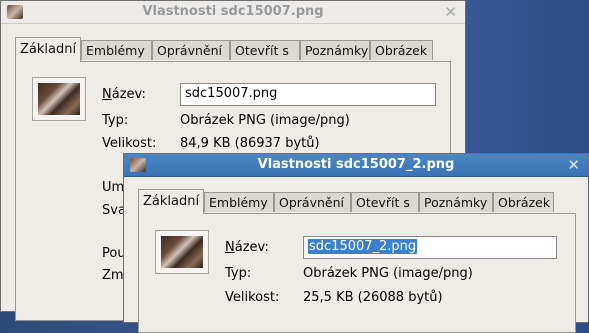 Image resolution: width=589 pixels, height=333 pixels. What do you see at coordinates (430, 247) in the screenshot?
I see `name-field: sdc15007_2.png` at bounding box center [430, 247].